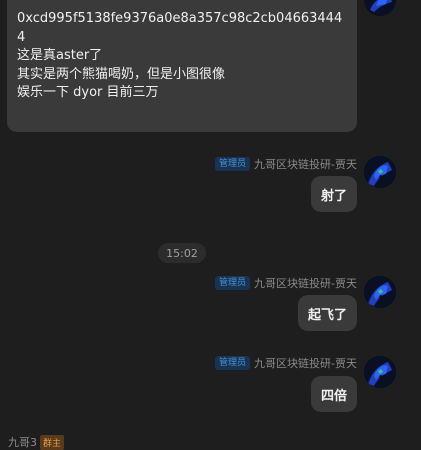  I want to click on next-message-sender-meta: 九哥3 群主, so click(36, 442).